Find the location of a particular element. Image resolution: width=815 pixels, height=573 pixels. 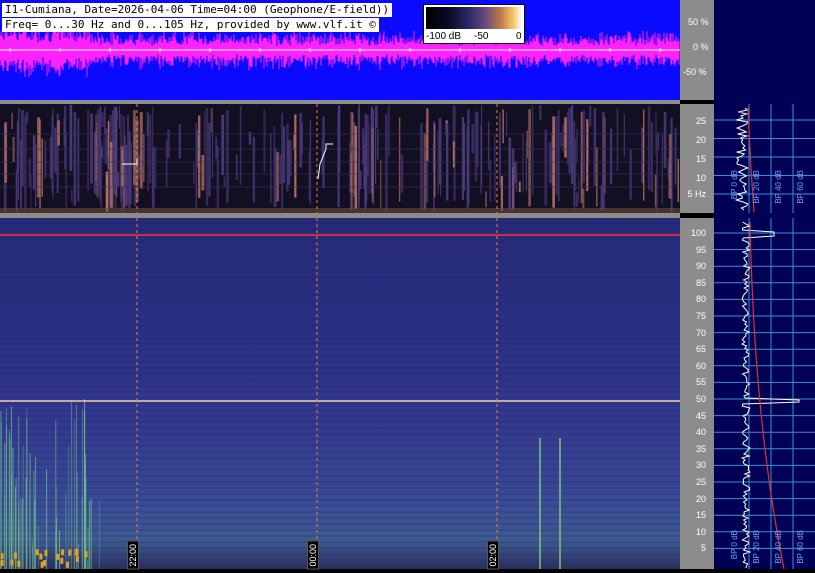

bp-label-0: BP 0 dB is located at coordinates (734, 185).